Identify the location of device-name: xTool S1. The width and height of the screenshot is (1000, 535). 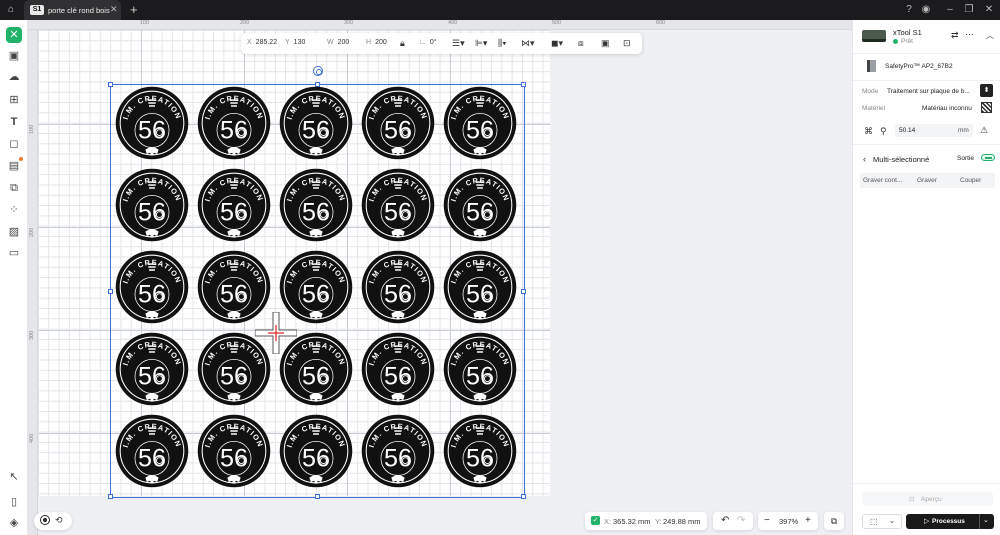
(907, 32).